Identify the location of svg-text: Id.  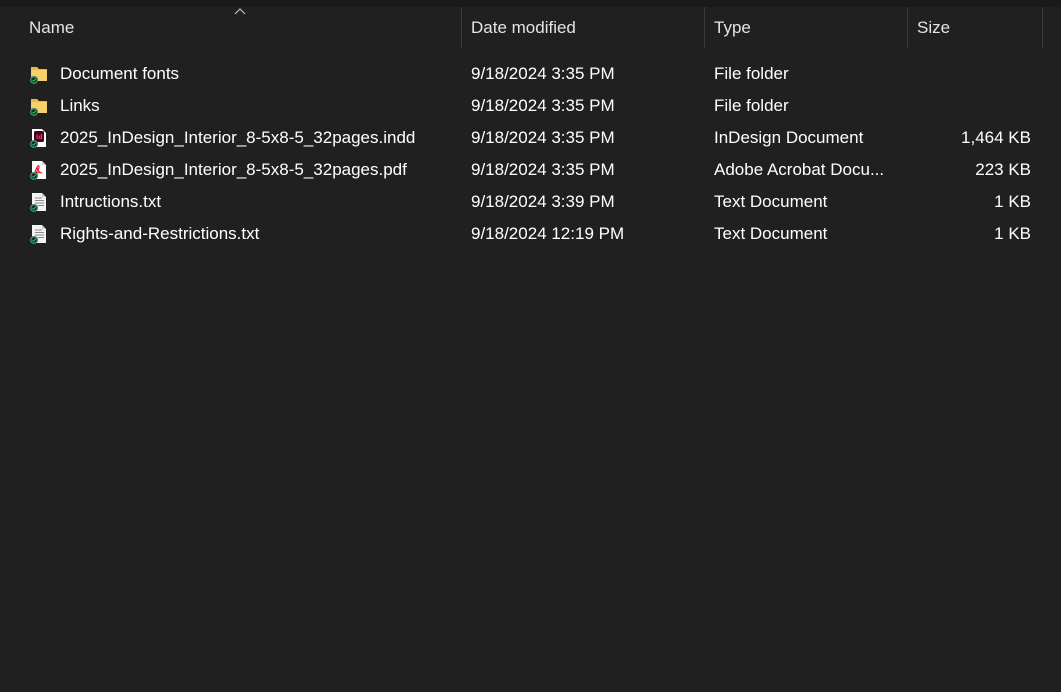
(39, 137).